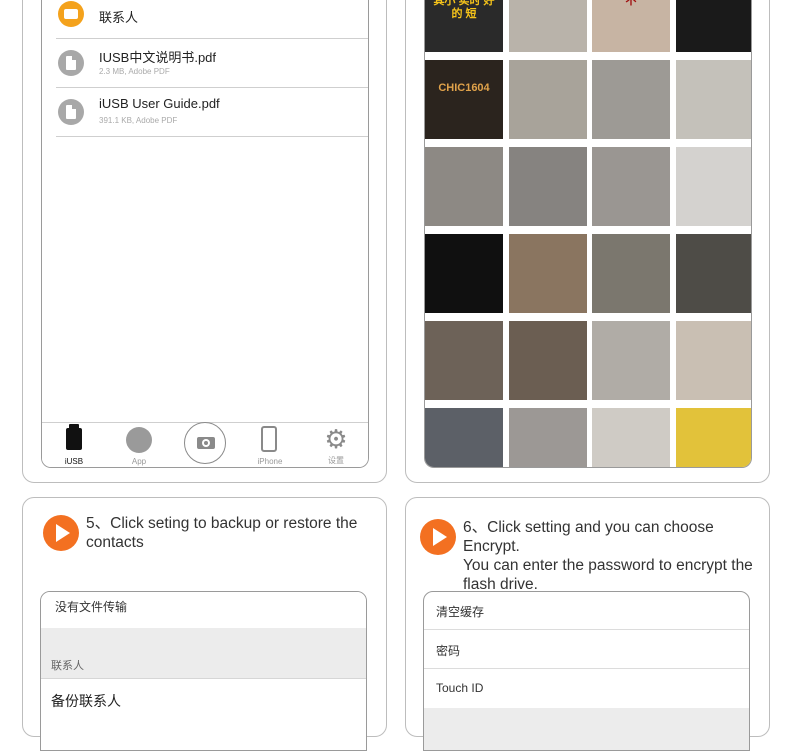 This screenshot has height=751, width=790. I want to click on list-item-pdf-cn: IUSB中文说明书.pdf 2.3 MB, Adobe PDF, so click(212, 63).